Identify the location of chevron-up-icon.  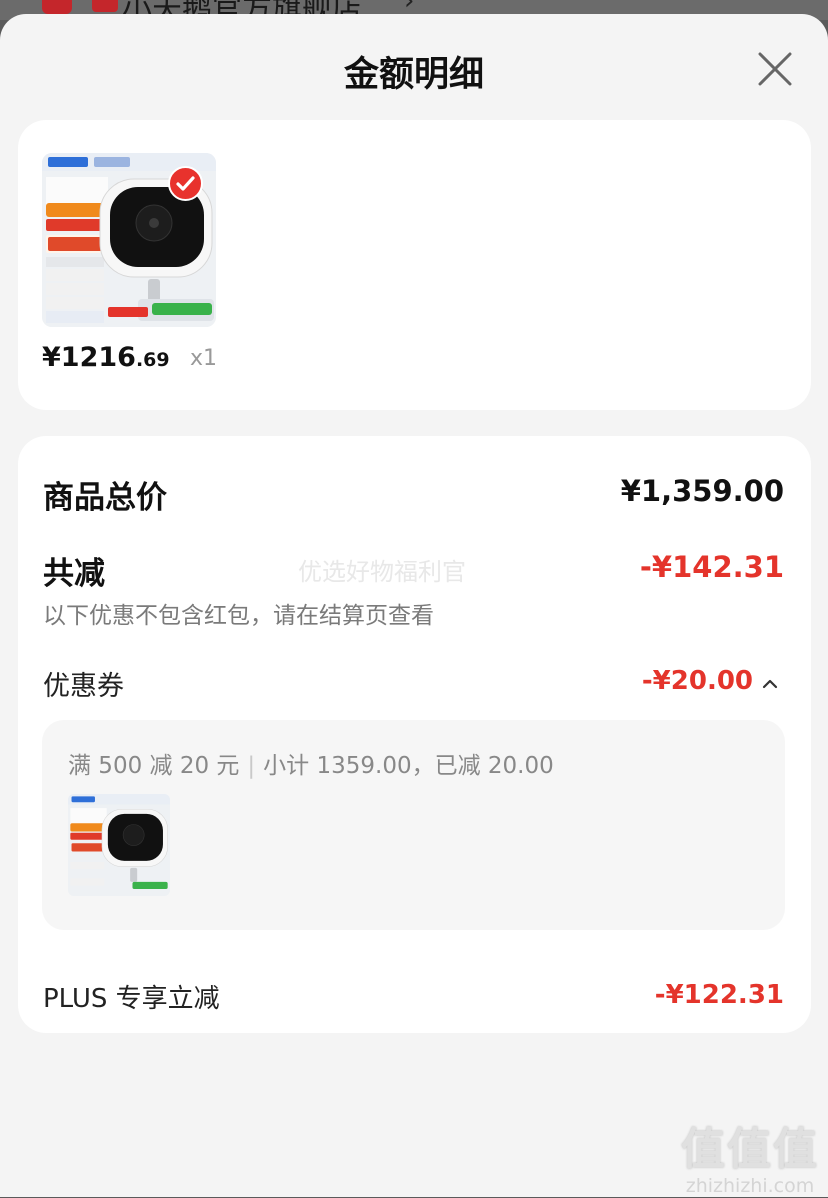
(770, 683).